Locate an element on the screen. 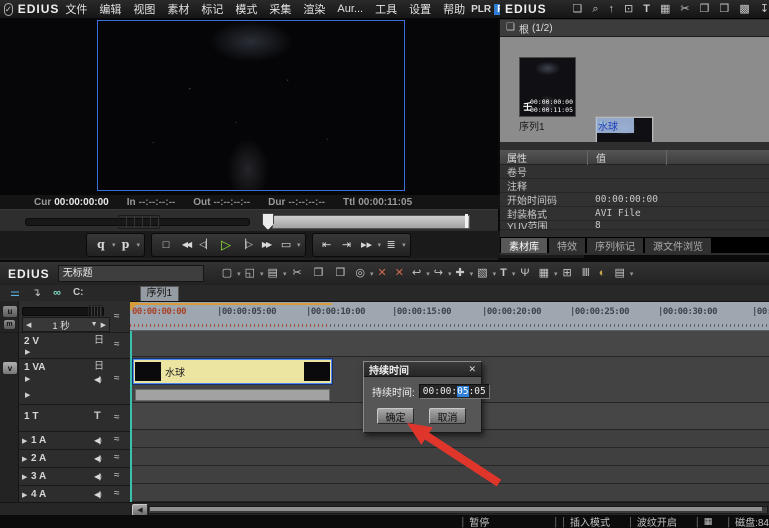 The image size is (769, 528). picture-icon: ▩ is located at coordinates (744, 9).